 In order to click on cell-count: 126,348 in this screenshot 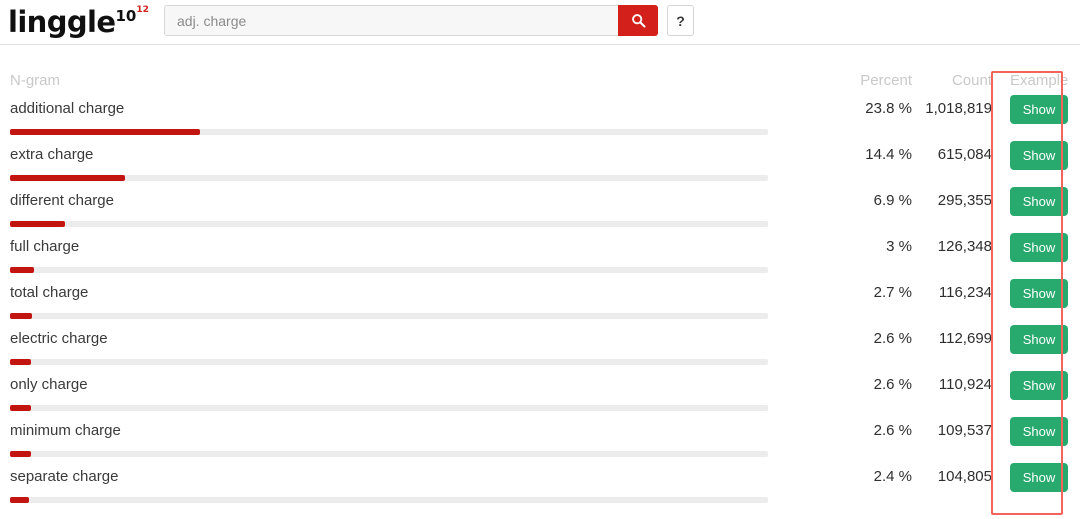, I will do `click(955, 246)`.